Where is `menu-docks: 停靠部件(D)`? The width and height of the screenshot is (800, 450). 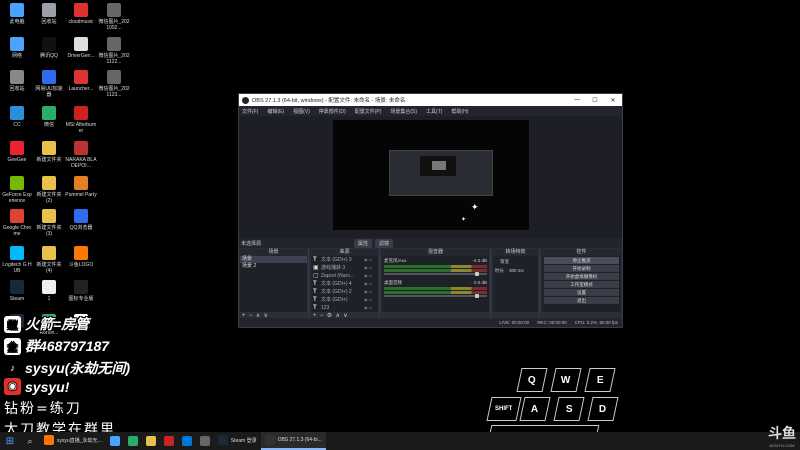
menu-docks: 停靠部件(D) is located at coordinates (332, 111).